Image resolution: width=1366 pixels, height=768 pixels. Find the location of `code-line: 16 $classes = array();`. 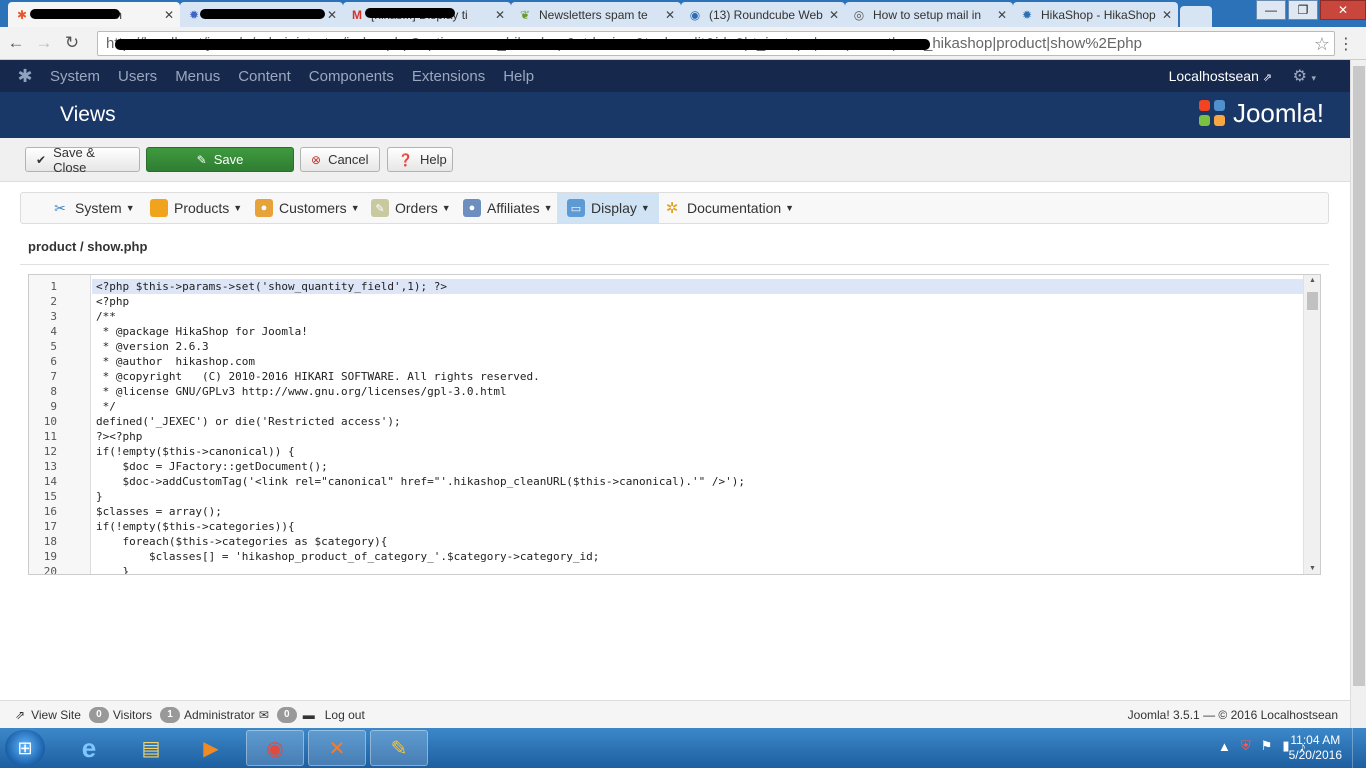

code-line: 16 $classes = array(); is located at coordinates (666, 511).